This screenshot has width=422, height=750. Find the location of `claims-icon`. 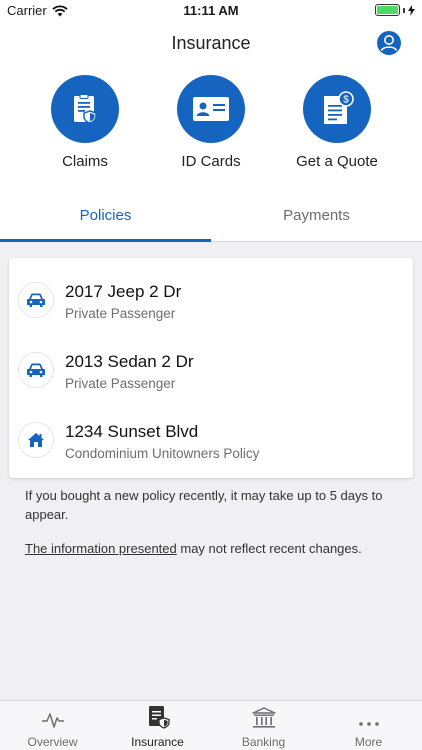

claims-icon is located at coordinates (85, 109).